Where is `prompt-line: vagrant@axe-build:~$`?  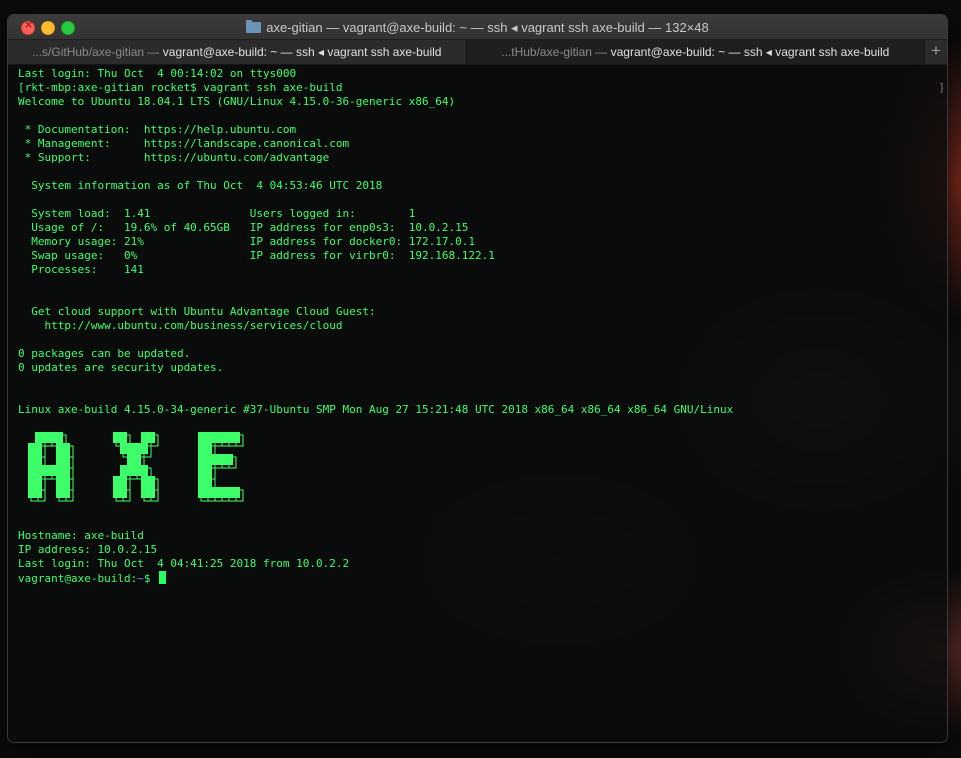 prompt-line: vagrant@axe-build:~$ is located at coordinates (482, 578).